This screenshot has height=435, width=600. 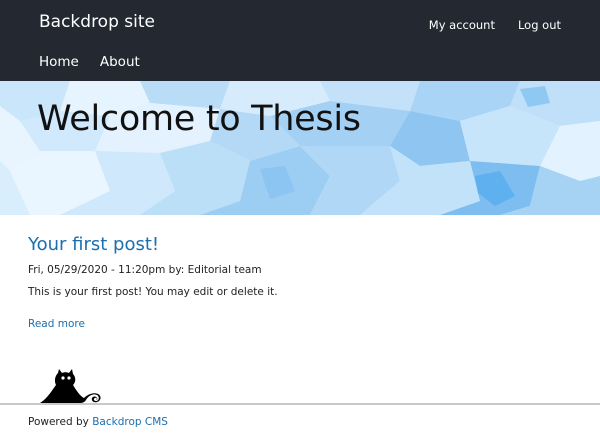 I want to click on footer-powered-by: Powered by Backdrop CMS, so click(x=98, y=422).